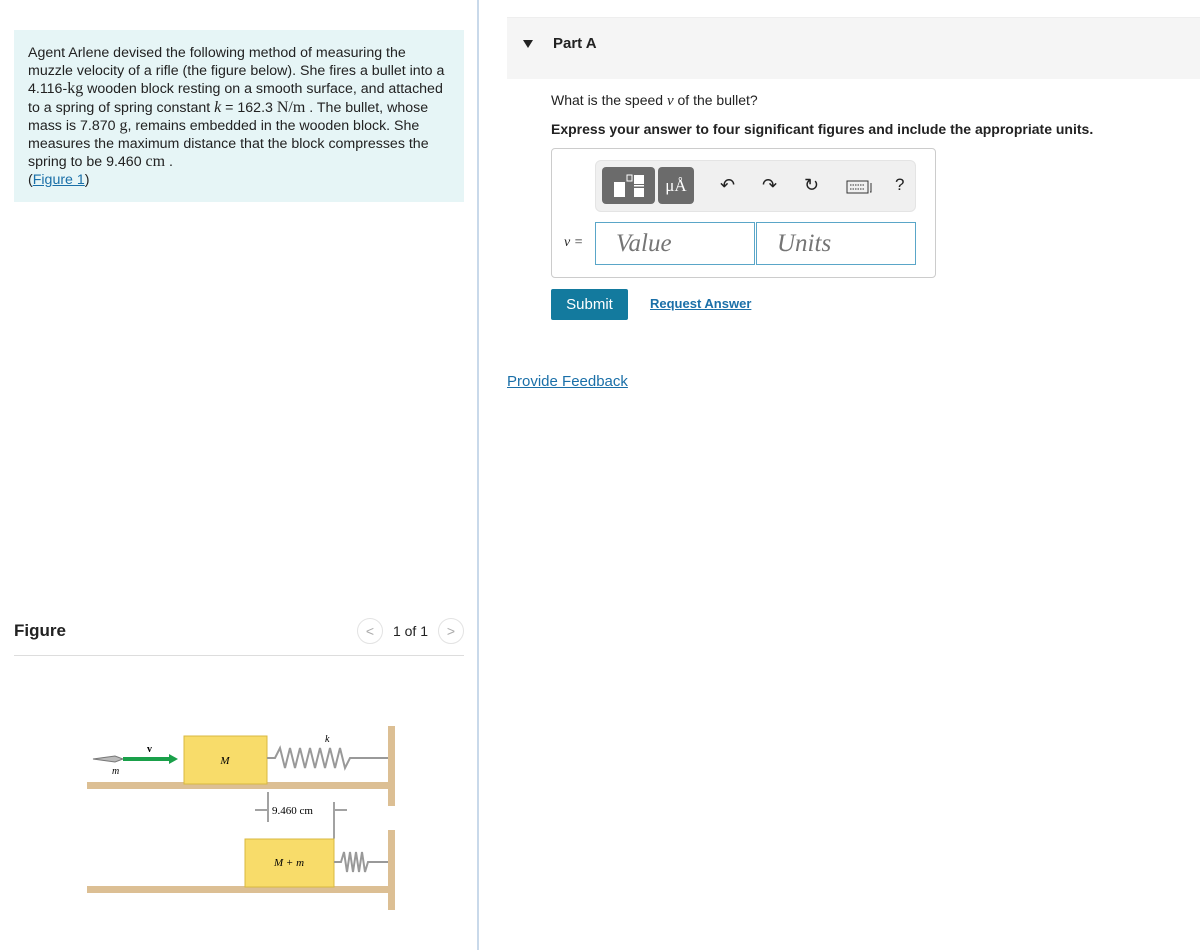 This screenshot has height=950, width=1200. Describe the element at coordinates (528, 44) in the screenshot. I see `collapse-triangle-icon` at that location.